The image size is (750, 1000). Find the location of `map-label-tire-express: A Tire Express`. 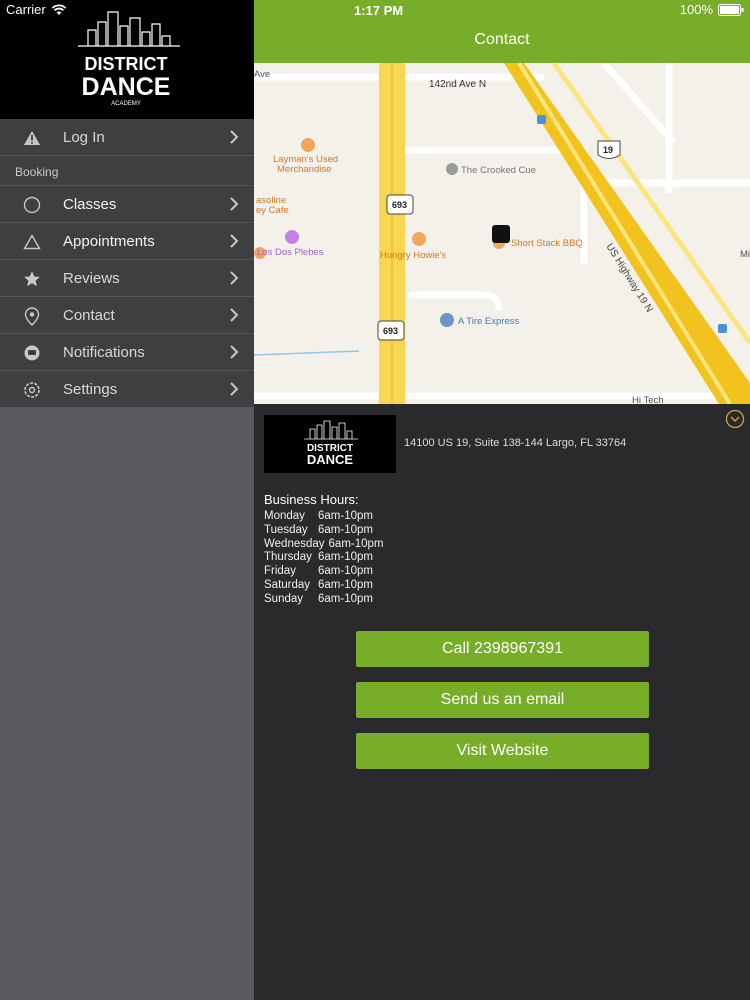

map-label-tire-express: A Tire Express is located at coordinates (488, 321).